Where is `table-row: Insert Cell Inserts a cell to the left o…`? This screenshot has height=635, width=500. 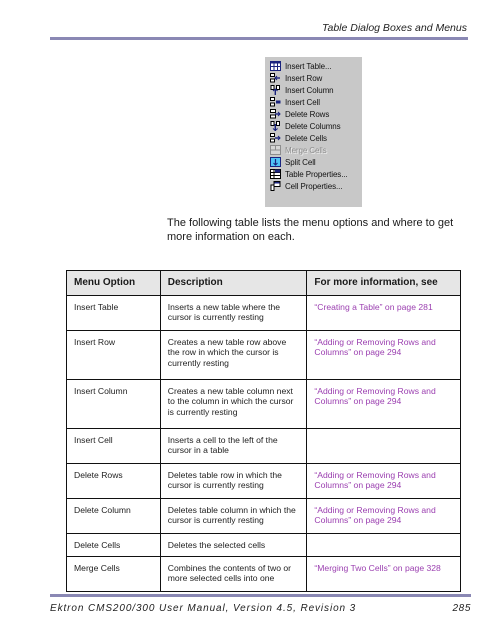
table-row: Insert Cell Inserts a cell to the left o… is located at coordinates (263, 445).